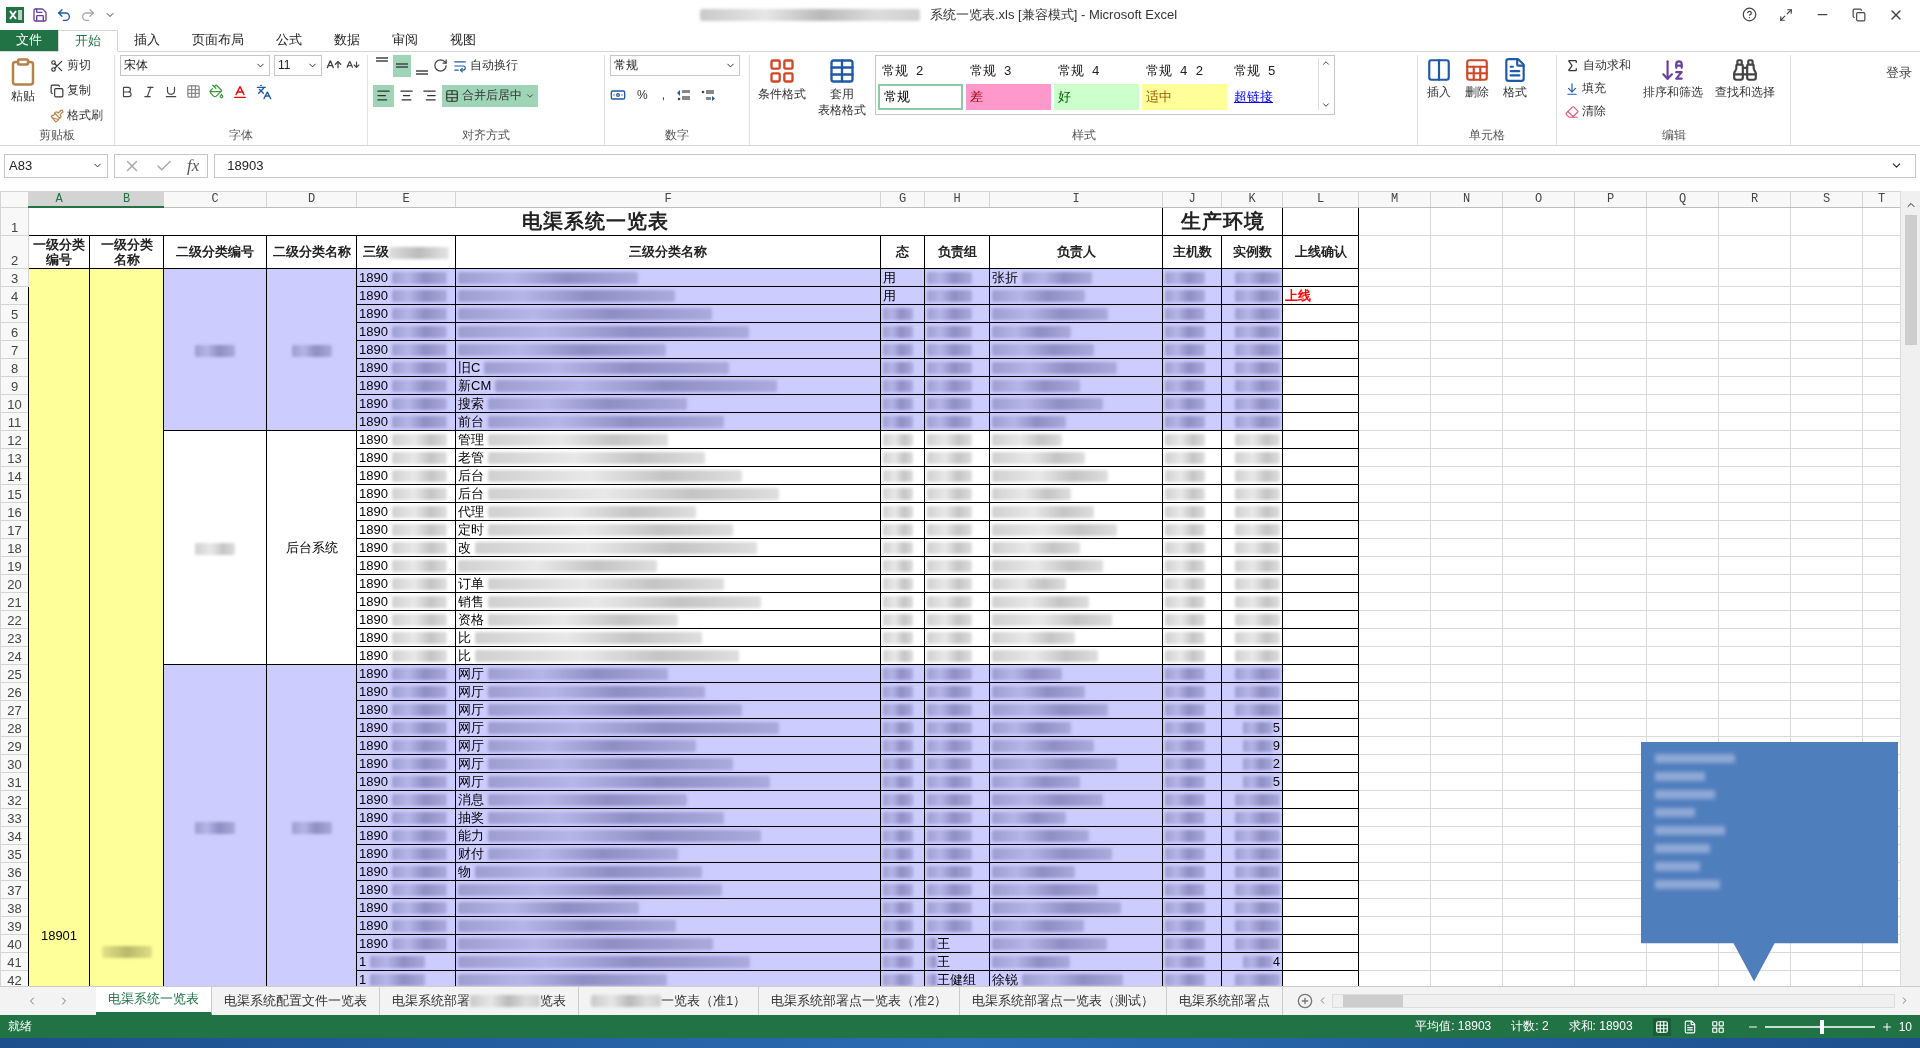 Image resolution: width=1920 pixels, height=1048 pixels. What do you see at coordinates (485, 65) in the screenshot?
I see `wrap-text-button: 自动换行` at bounding box center [485, 65].